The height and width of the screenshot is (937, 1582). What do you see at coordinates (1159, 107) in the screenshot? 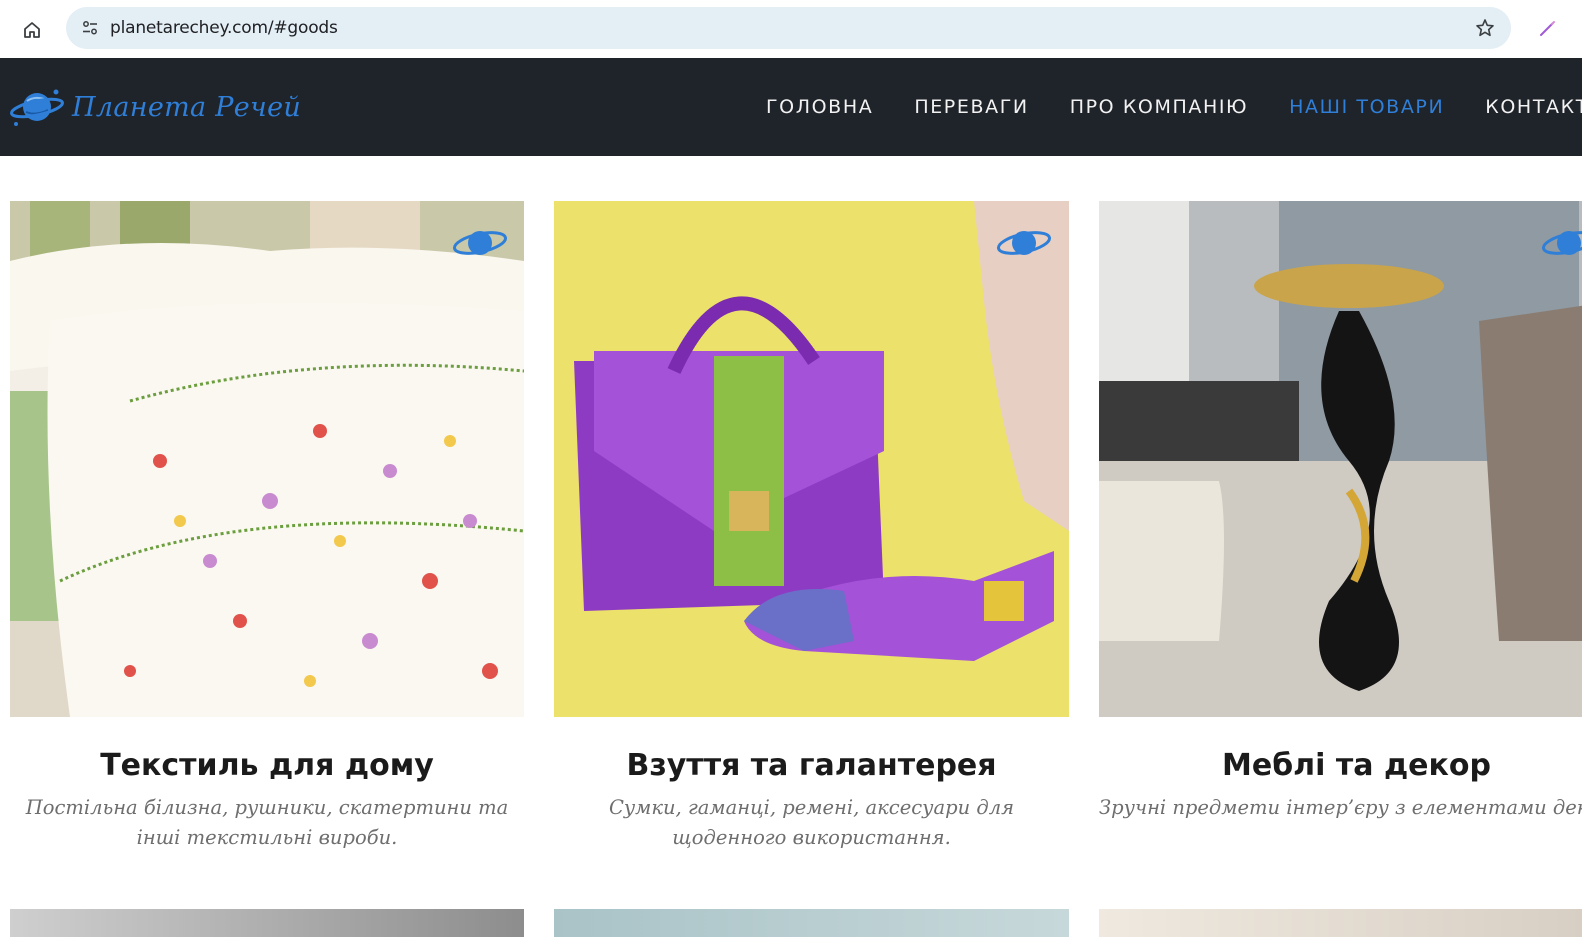
I see `nav-item-about: ПРО КОМПАНІЮ` at bounding box center [1159, 107].